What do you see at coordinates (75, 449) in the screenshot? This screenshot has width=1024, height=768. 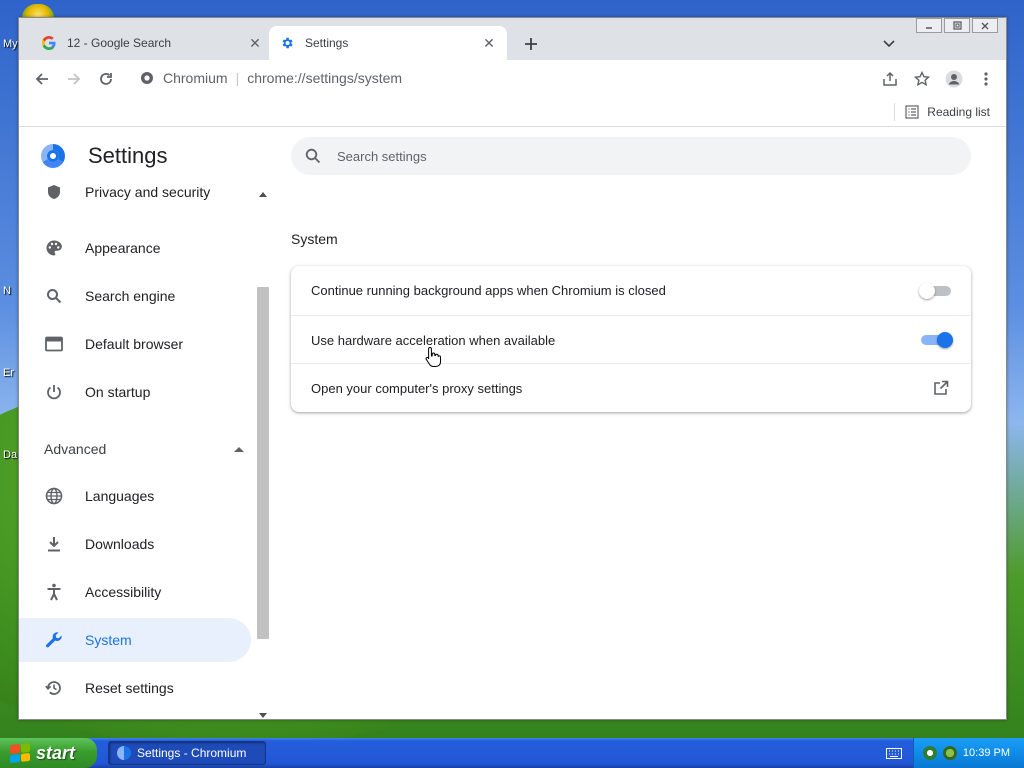 I see `advanced-label: Advanced` at bounding box center [75, 449].